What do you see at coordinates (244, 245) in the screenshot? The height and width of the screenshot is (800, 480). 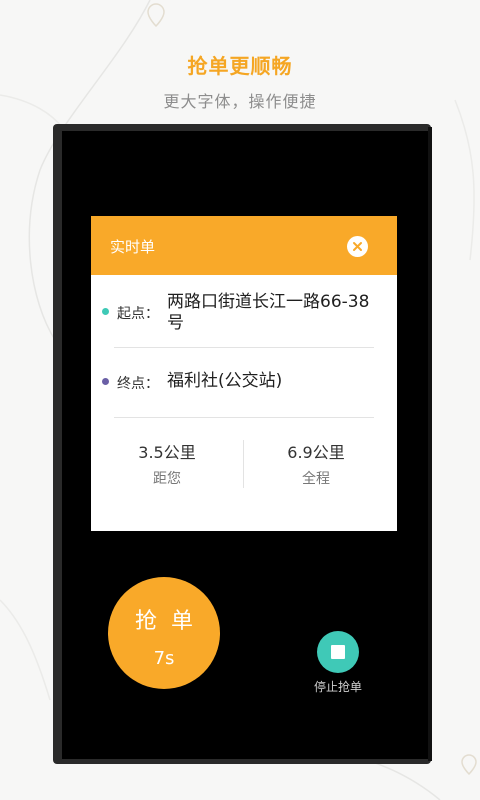 I see `order-card-header: 实时单` at bounding box center [244, 245].